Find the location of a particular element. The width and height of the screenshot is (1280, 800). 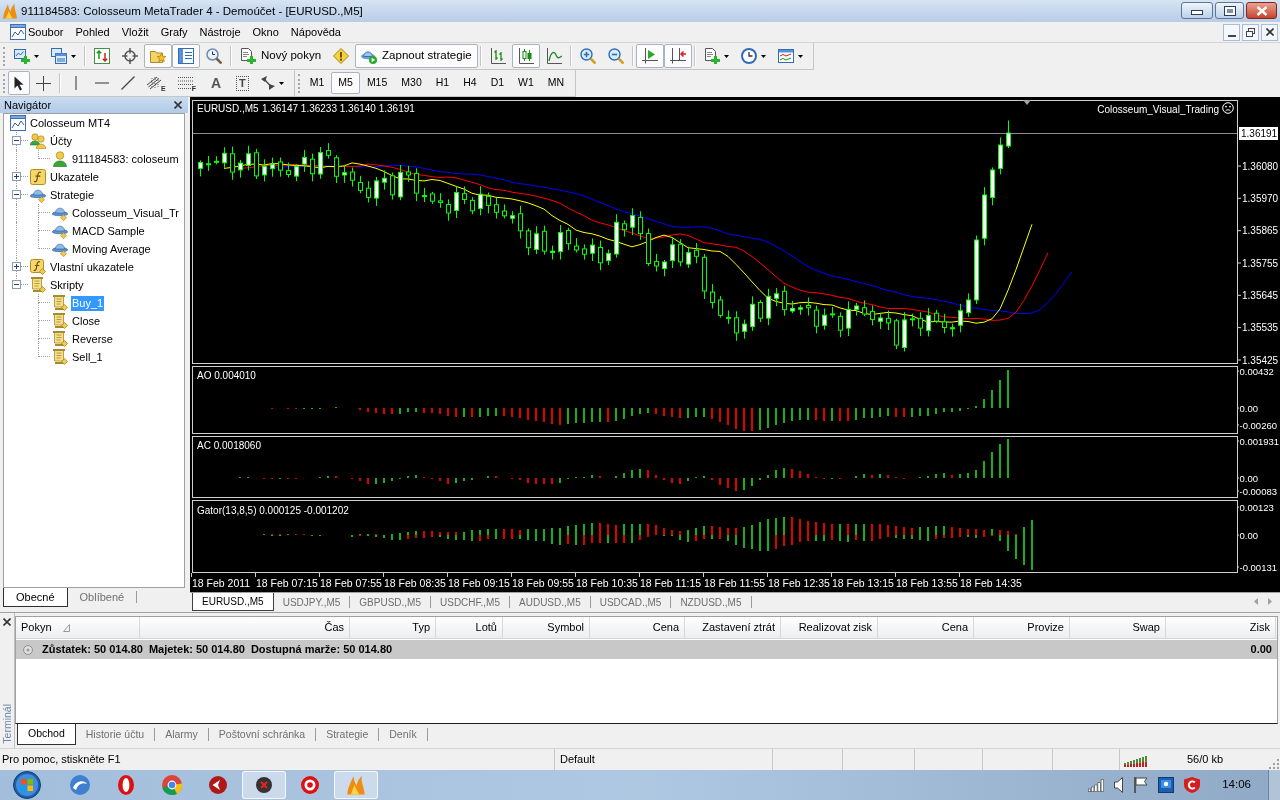

expert-advisors-button: Zapnout strategie is located at coordinates (416, 56).